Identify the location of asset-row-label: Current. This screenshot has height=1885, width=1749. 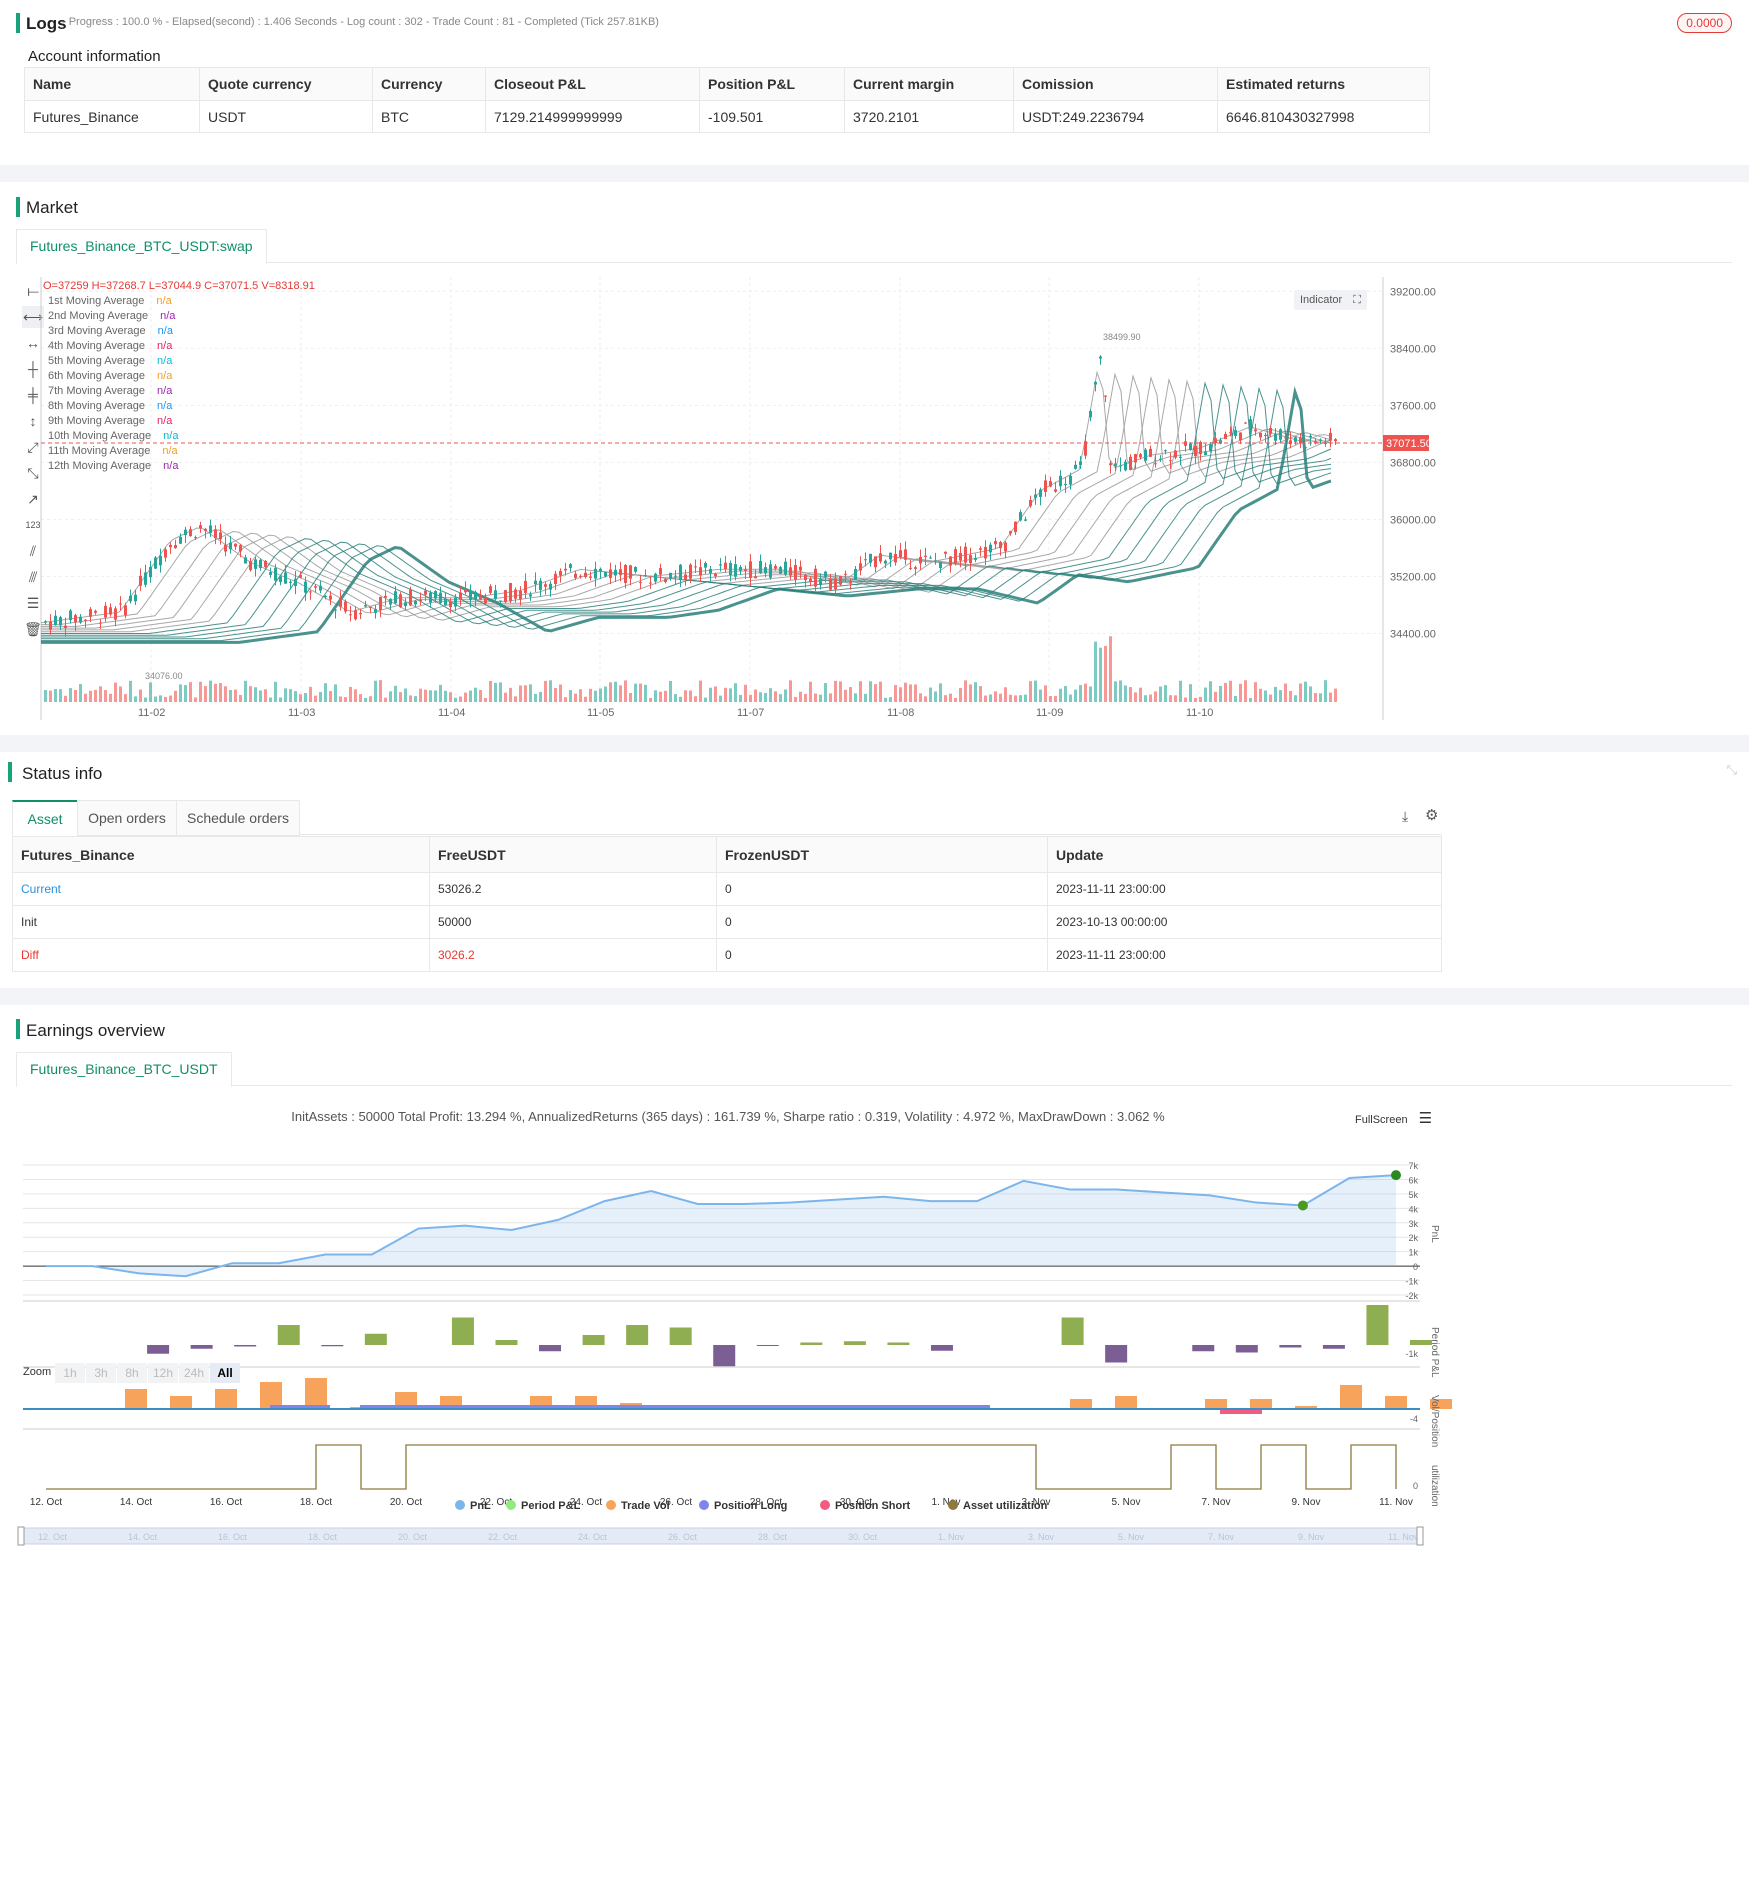
(221, 889).